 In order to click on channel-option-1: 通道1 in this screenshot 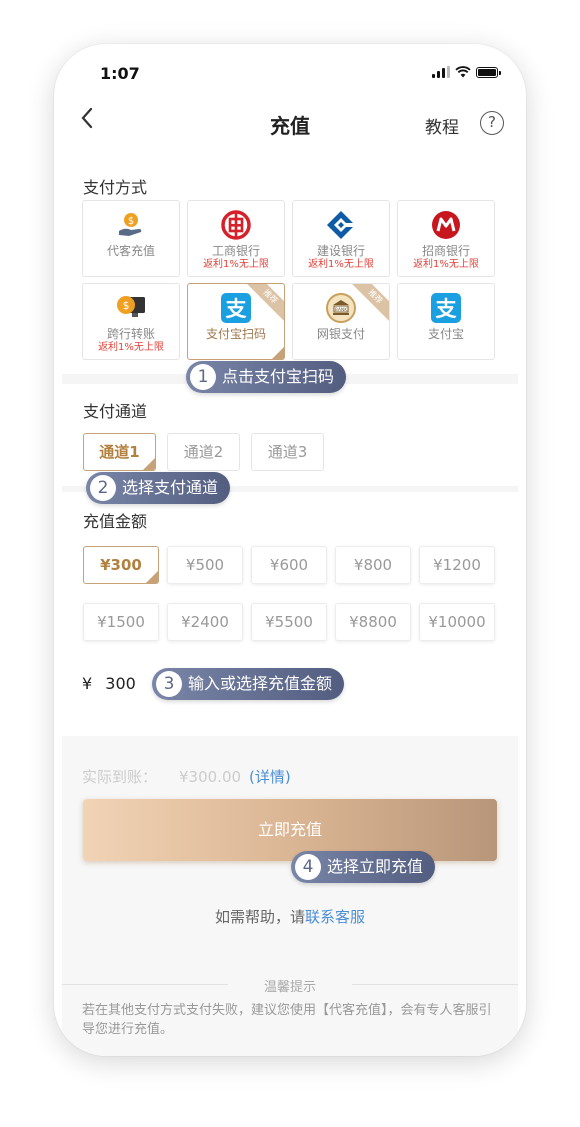, I will do `click(119, 452)`.